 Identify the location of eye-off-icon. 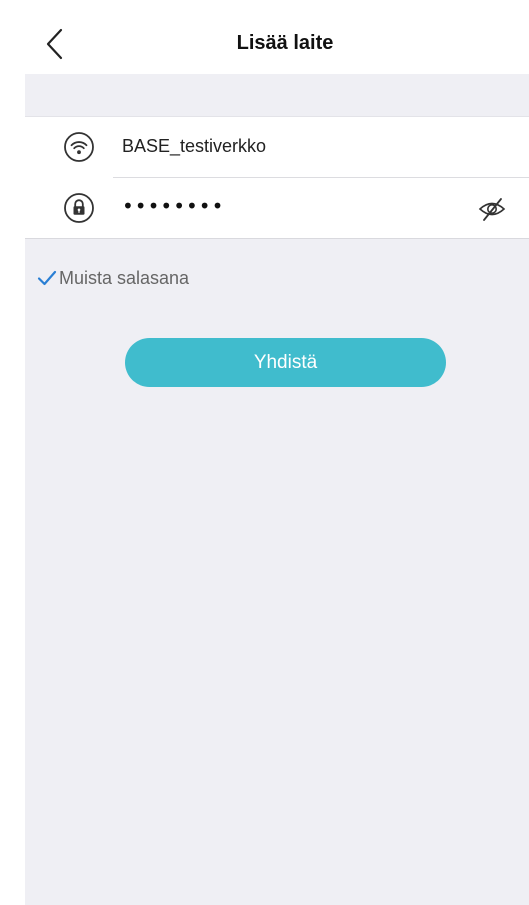
(492, 209).